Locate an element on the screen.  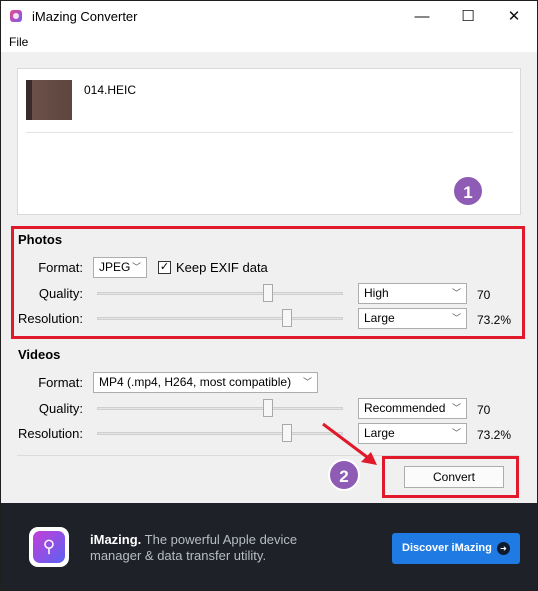
step-badge-1: 1 is located at coordinates (468, 191).